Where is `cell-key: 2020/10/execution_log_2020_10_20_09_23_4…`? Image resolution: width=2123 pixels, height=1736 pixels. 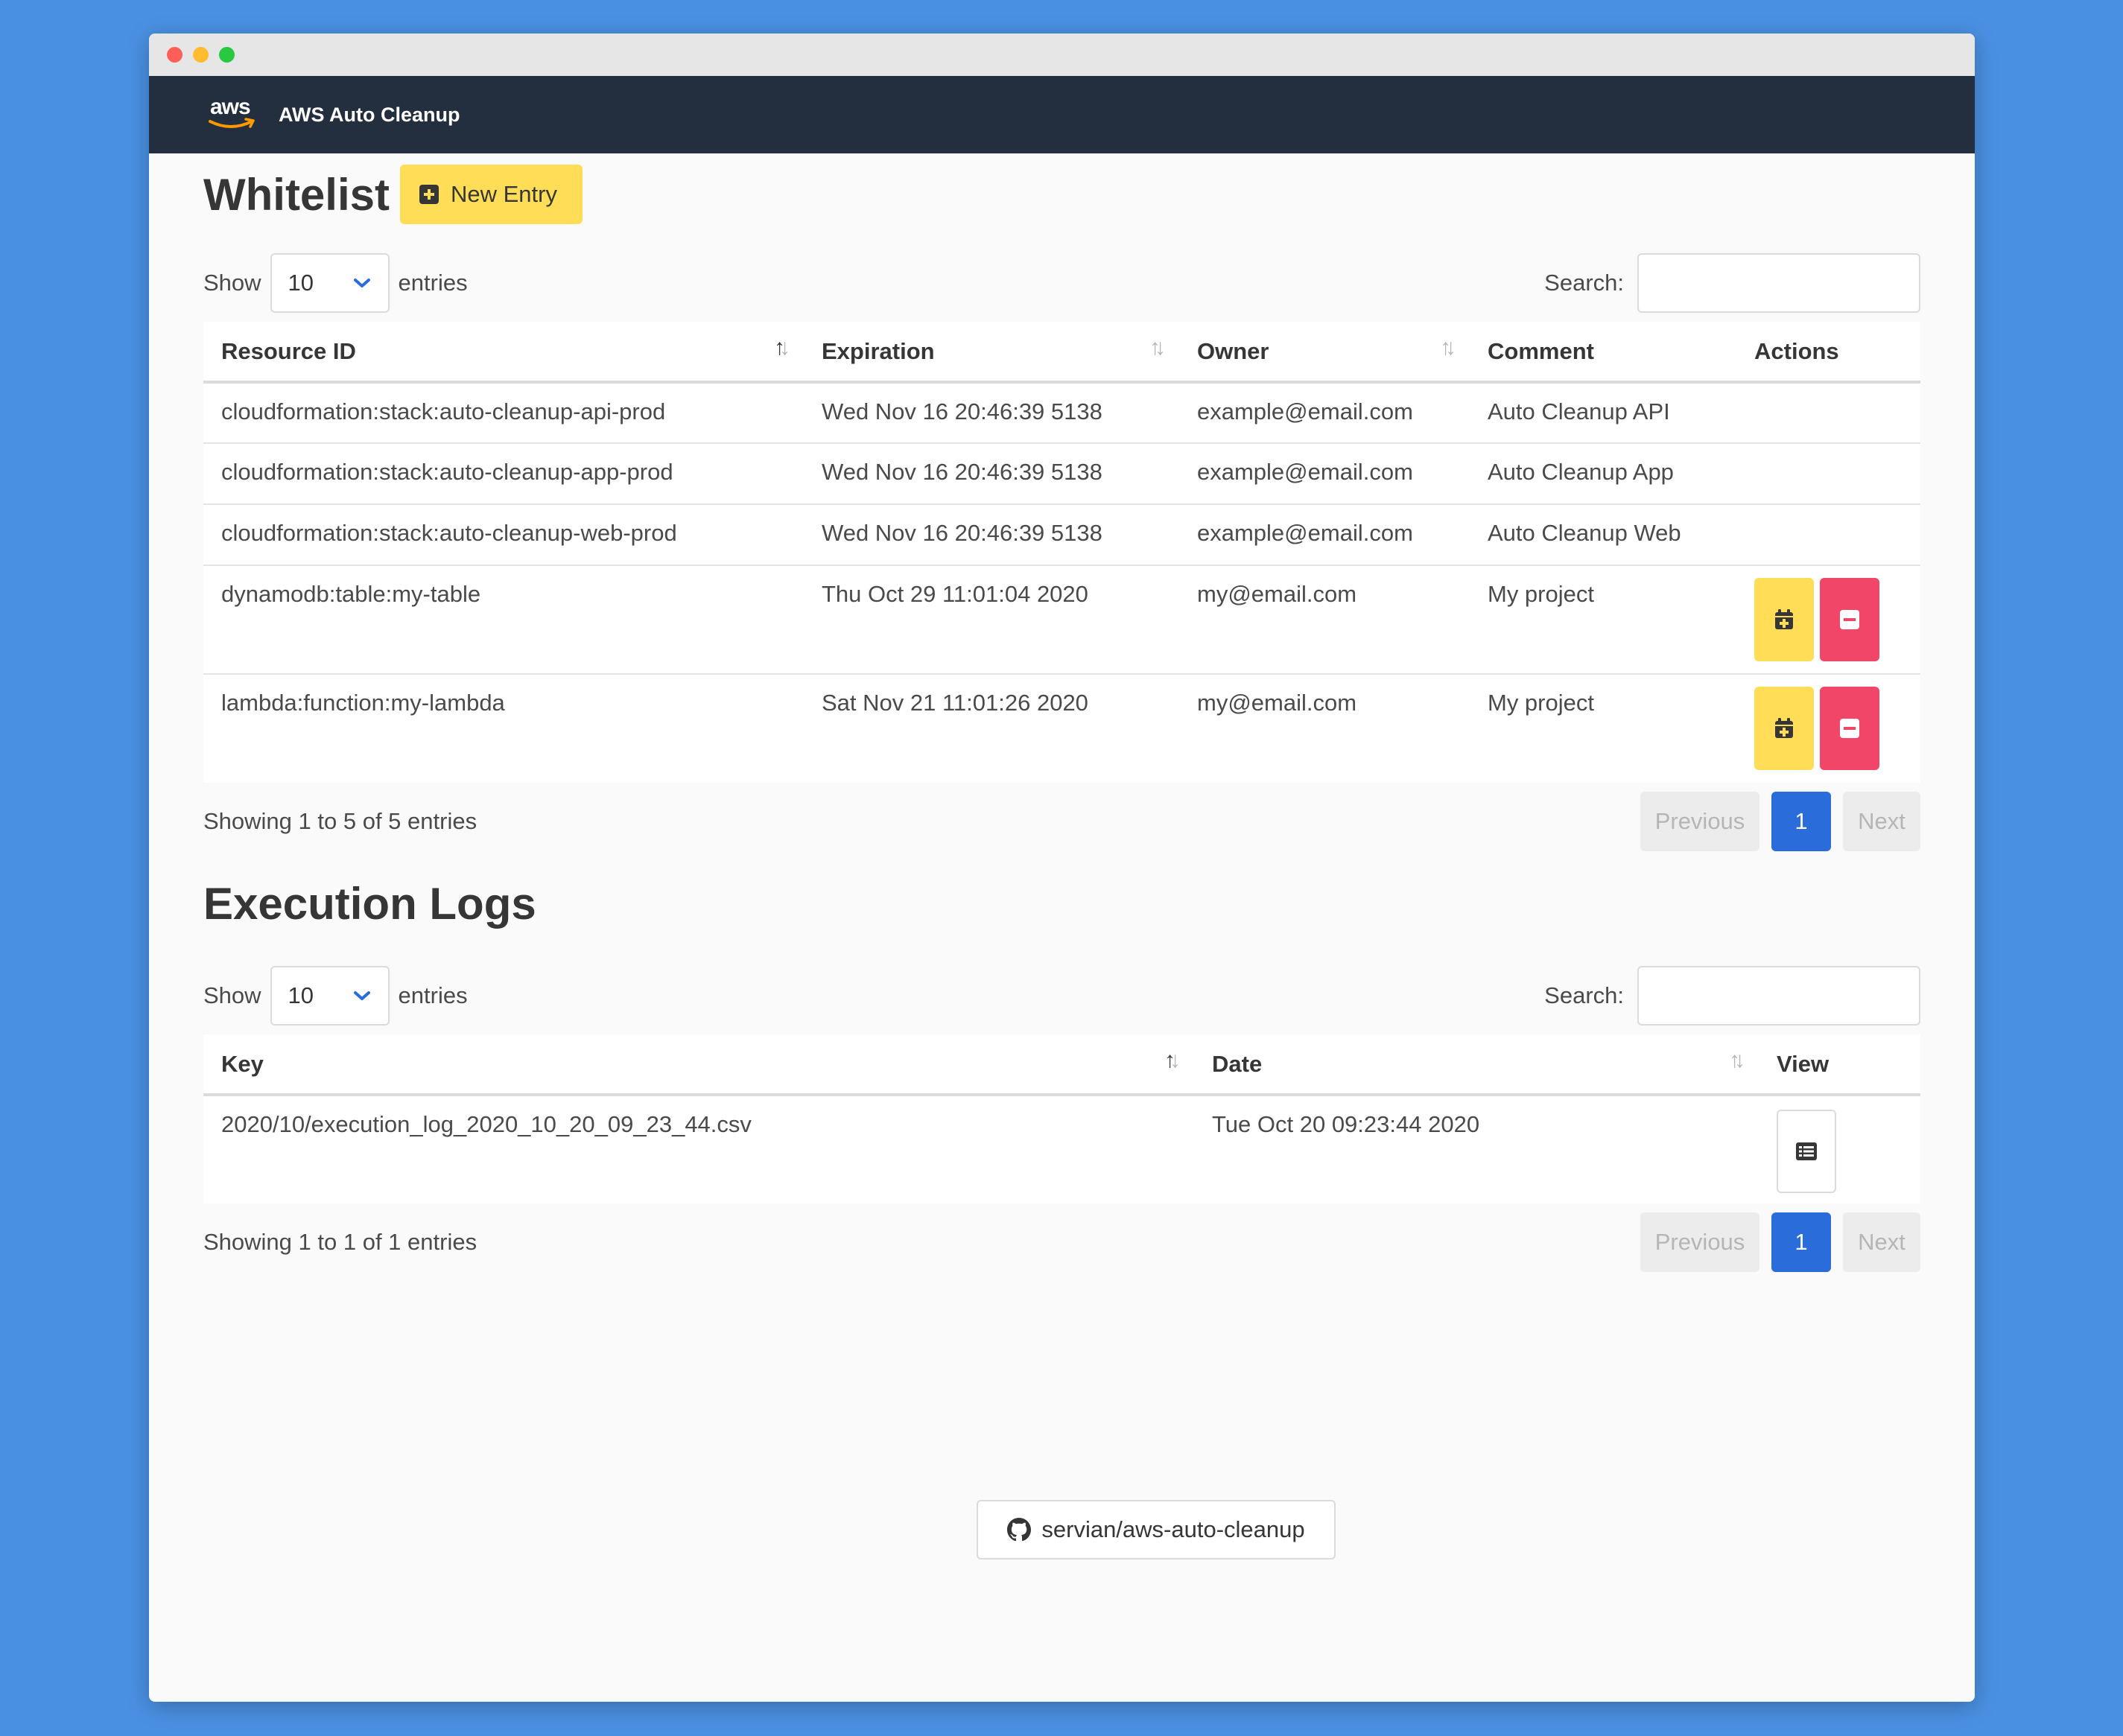
cell-key: 2020/10/execution_log_2020_10_20_09_23_4… is located at coordinates (486, 1124).